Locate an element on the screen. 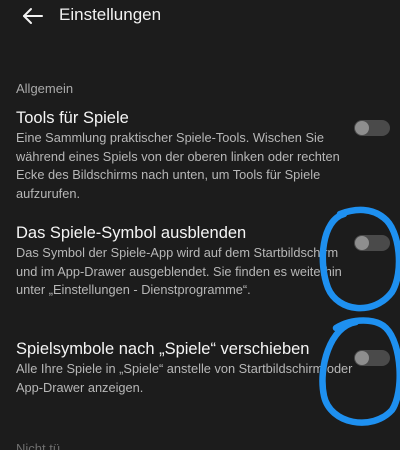  toggle-hide-games-icon is located at coordinates (372, 243).